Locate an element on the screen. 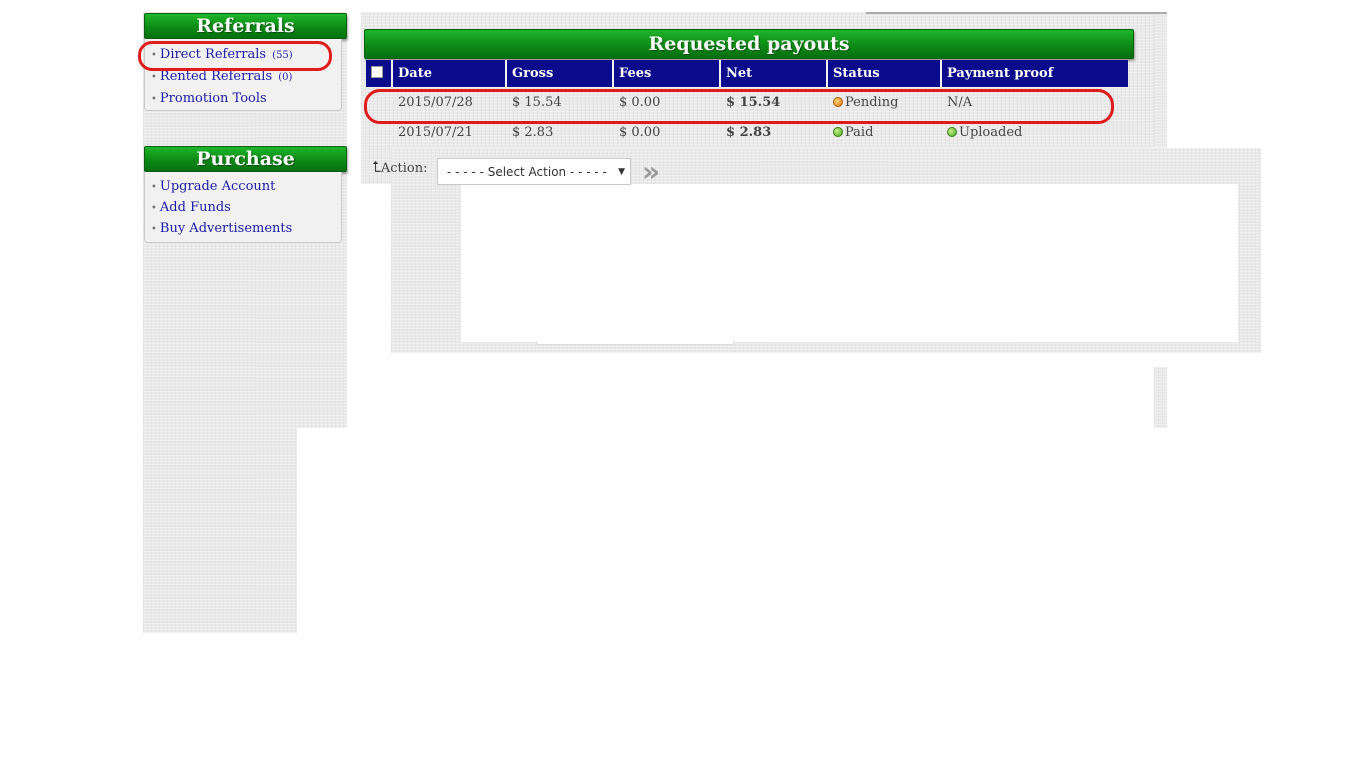 This screenshot has height=768, width=1366. dropdown-arrow-icon: ▼ is located at coordinates (621, 172).